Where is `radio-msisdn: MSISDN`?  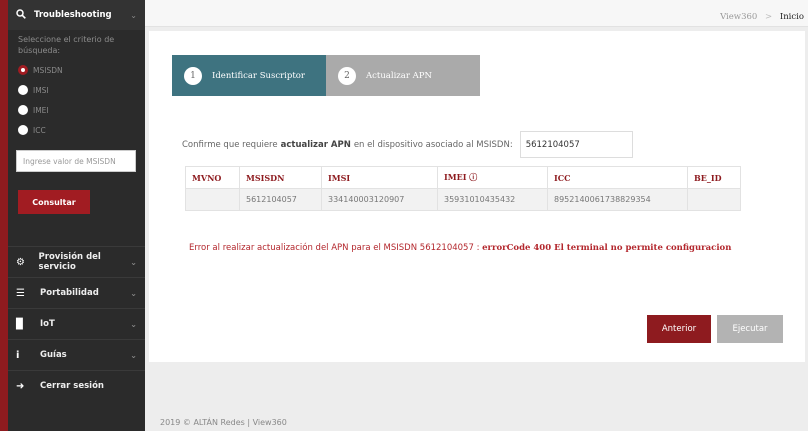 radio-msisdn: MSISDN is located at coordinates (76, 70).